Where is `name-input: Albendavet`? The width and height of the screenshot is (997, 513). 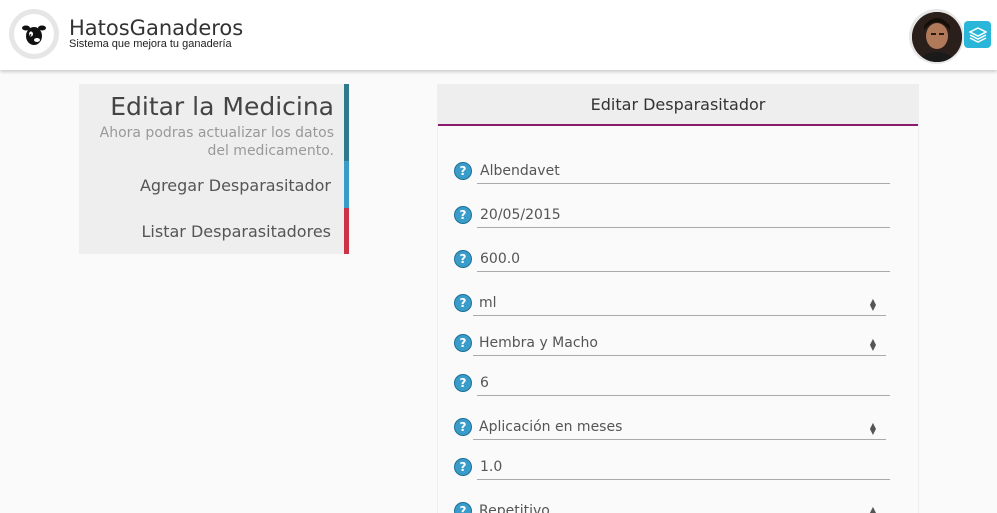 name-input: Albendavet is located at coordinates (683, 172).